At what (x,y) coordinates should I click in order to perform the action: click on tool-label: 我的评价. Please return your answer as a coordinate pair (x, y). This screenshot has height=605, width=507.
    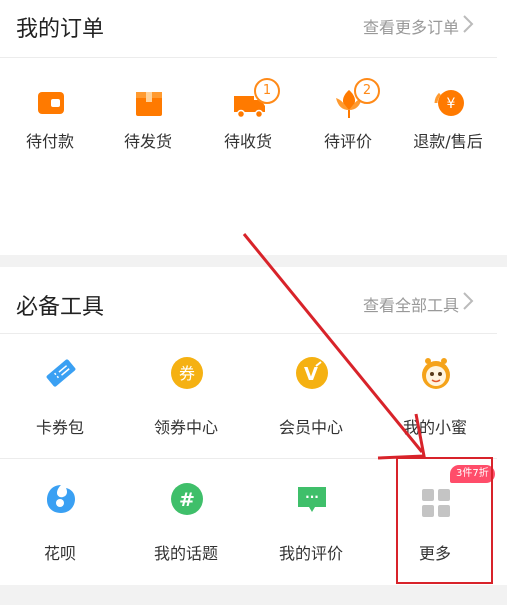
    Looking at the image, I should click on (310, 553).